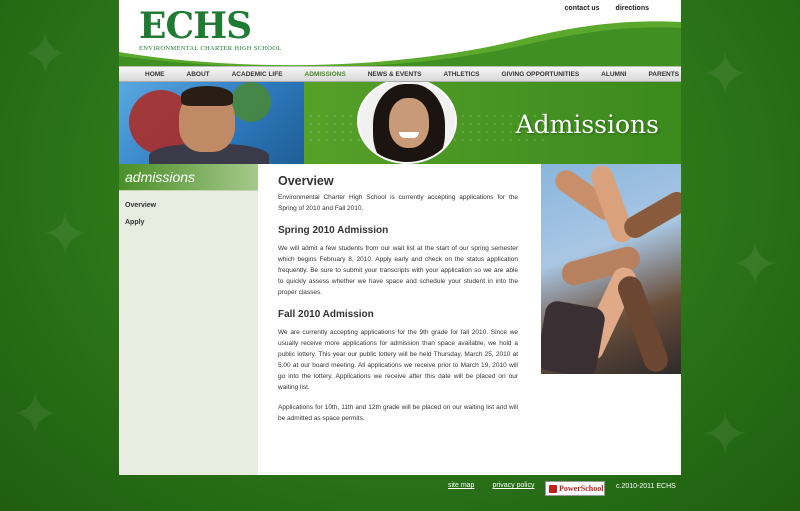 This screenshot has height=511, width=800. I want to click on nav-item-admissions: ADMISSIONS, so click(325, 74).